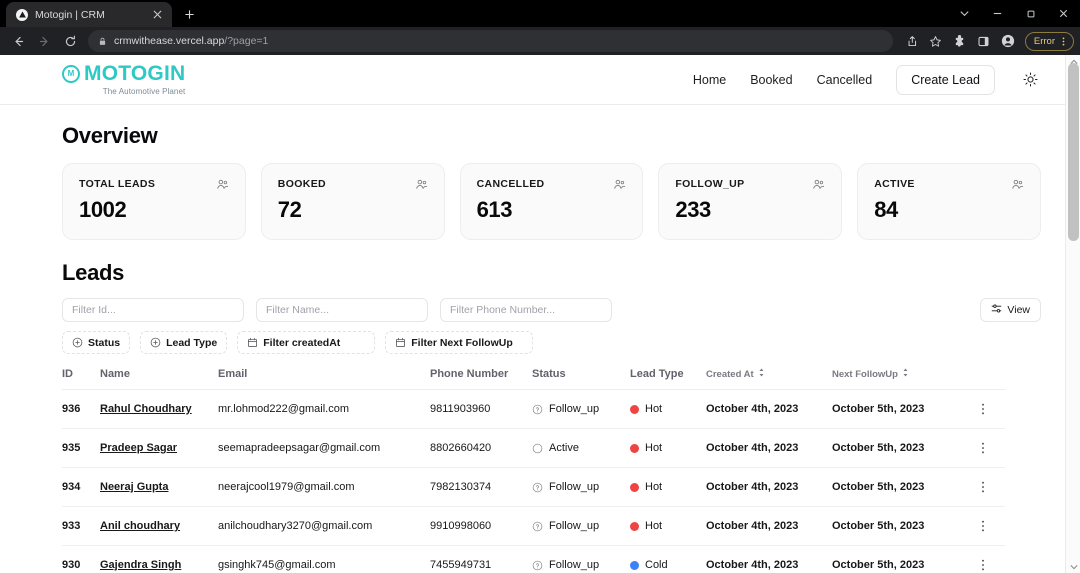 The image size is (1080, 573). What do you see at coordinates (1072, 314) in the screenshot?
I see `page-scrollbar` at bounding box center [1072, 314].